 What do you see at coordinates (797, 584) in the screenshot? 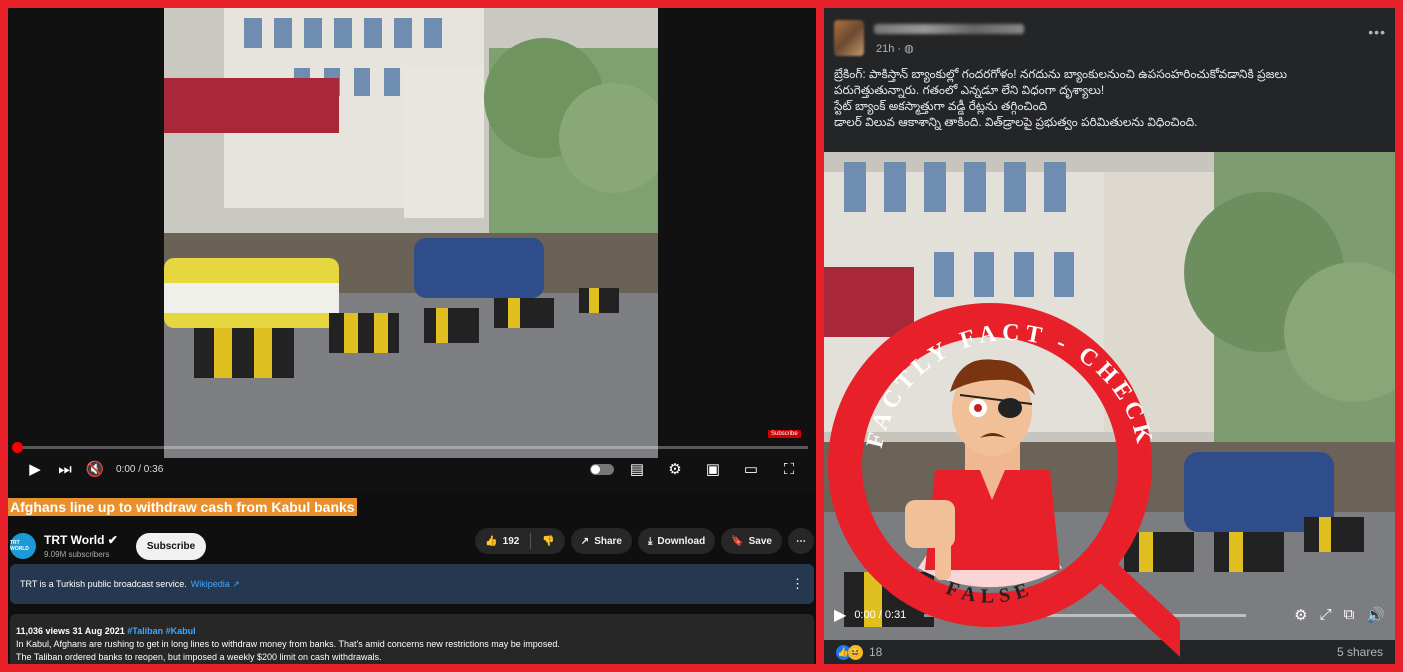
I see `info-menu-icon: ⋮` at bounding box center [797, 584].